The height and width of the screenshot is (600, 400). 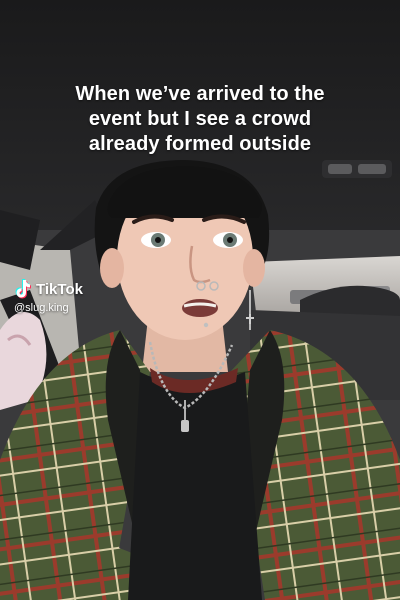 I want to click on caption-line: already formed outside, so click(x=200, y=144).